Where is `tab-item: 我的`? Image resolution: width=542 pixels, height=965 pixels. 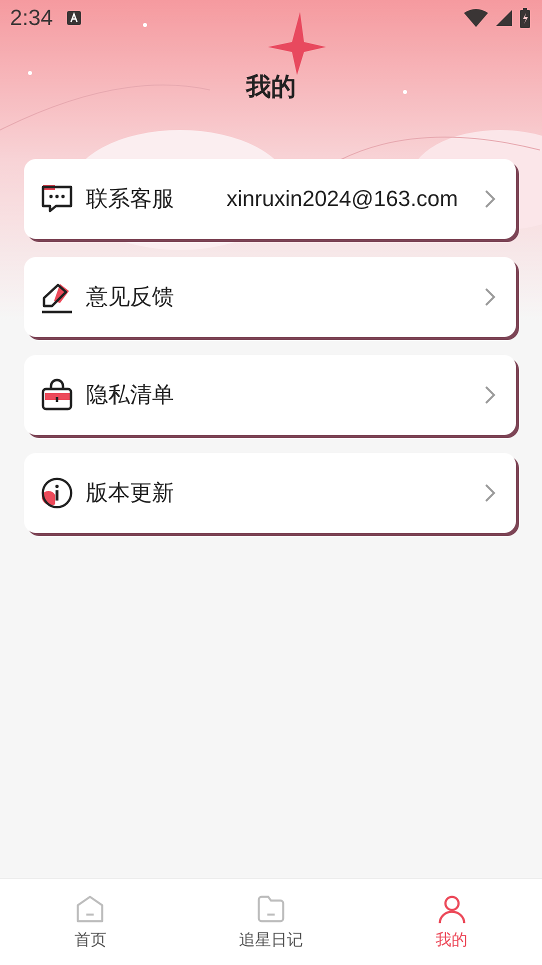
tab-item: 我的 is located at coordinates (451, 922).